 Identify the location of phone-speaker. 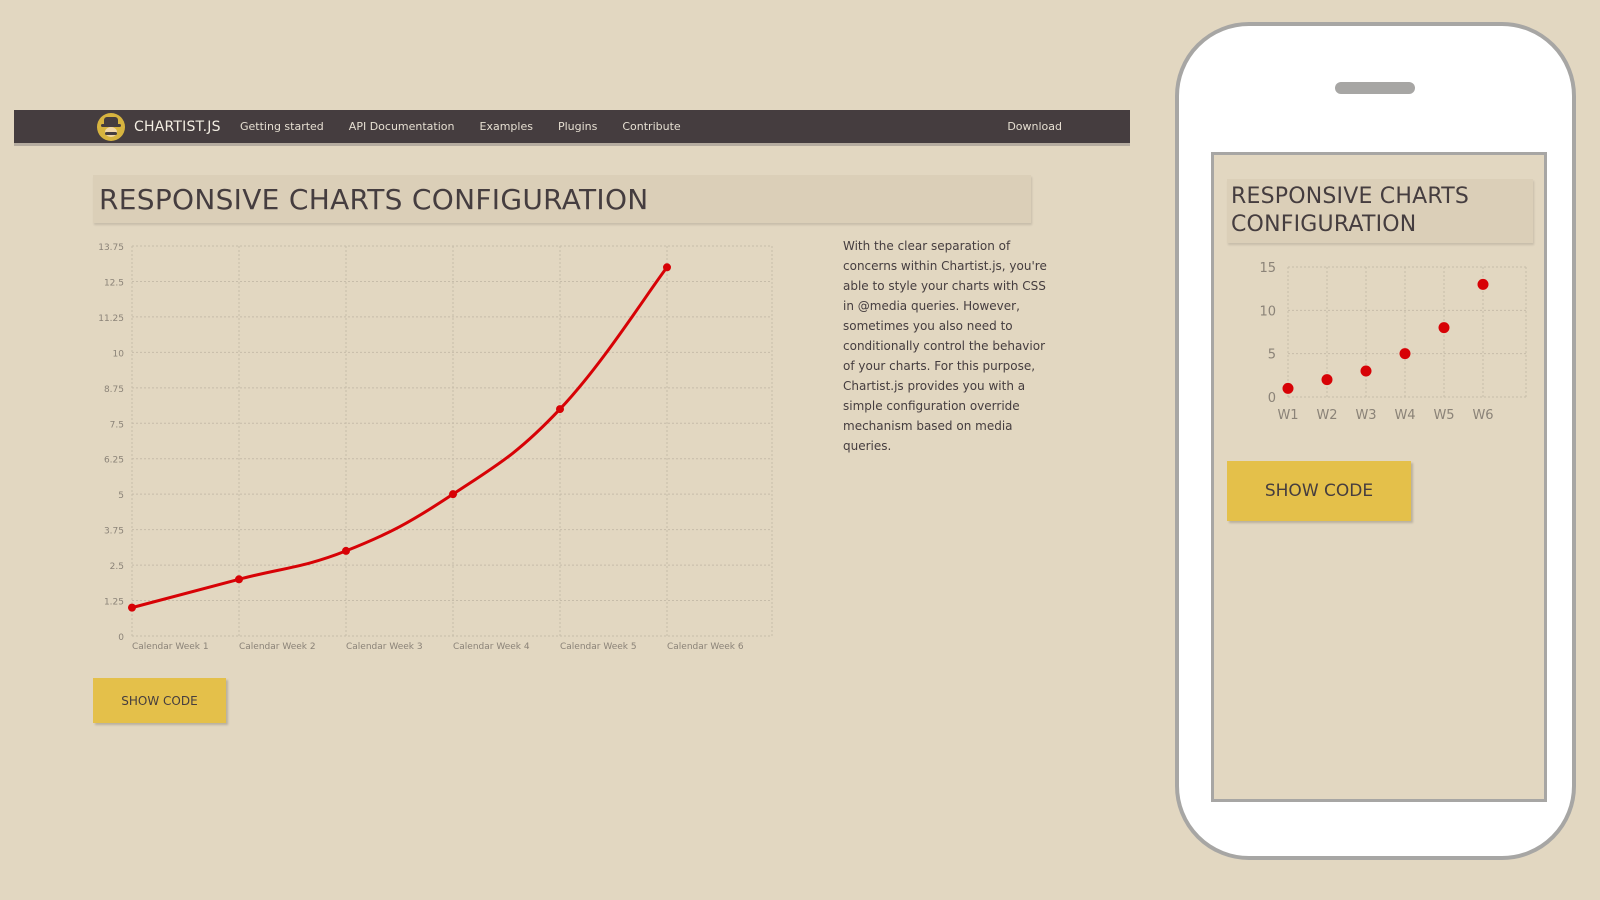
(1375, 88).